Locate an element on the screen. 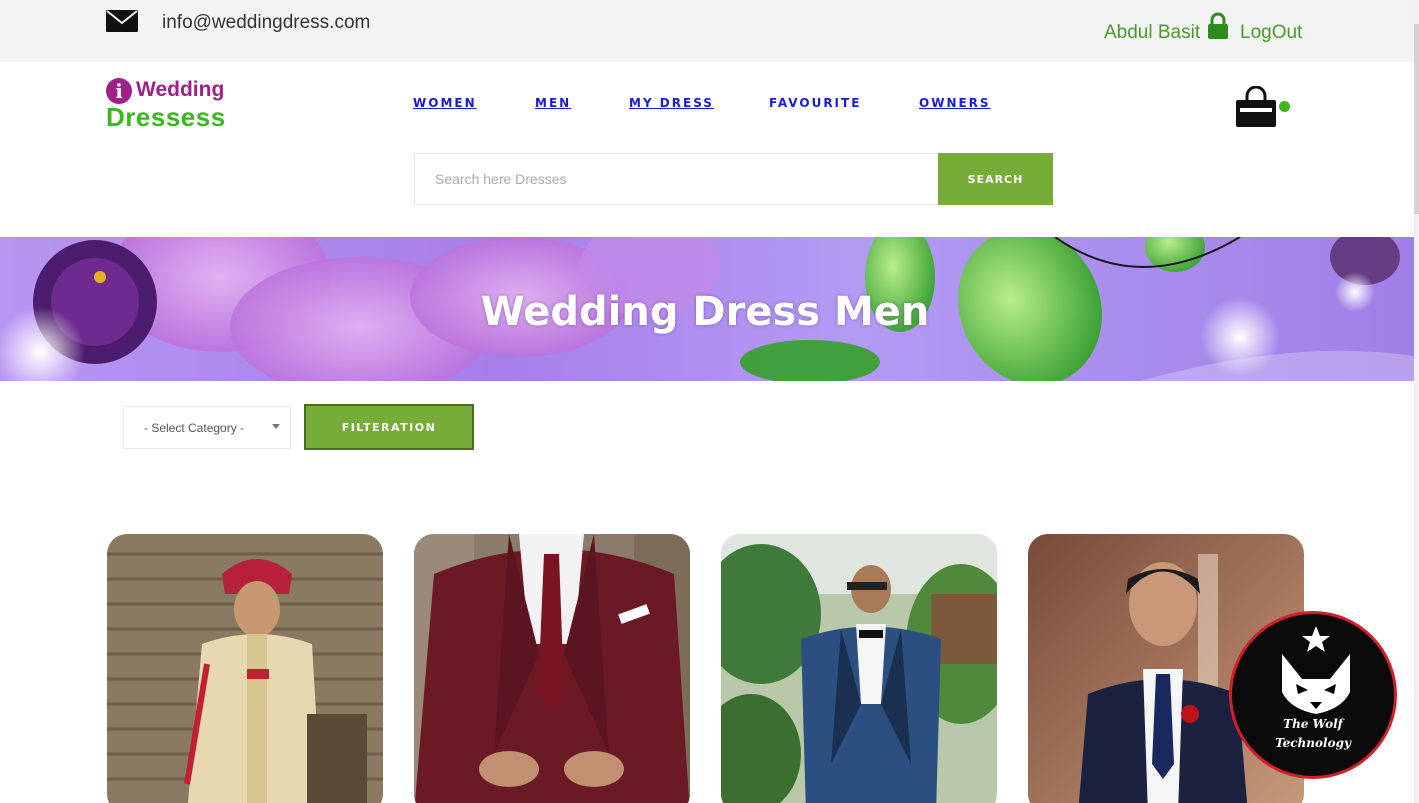 This screenshot has height=803, width=1419. category-select: - Select Category - is located at coordinates (207, 427).